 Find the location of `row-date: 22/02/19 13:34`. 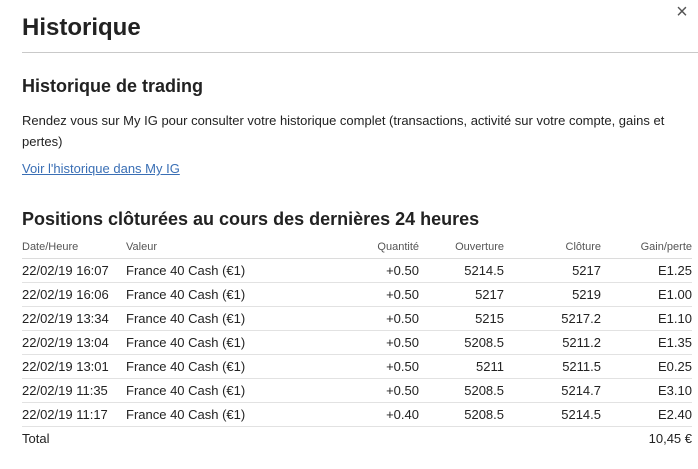

row-date: 22/02/19 13:34 is located at coordinates (74, 318).